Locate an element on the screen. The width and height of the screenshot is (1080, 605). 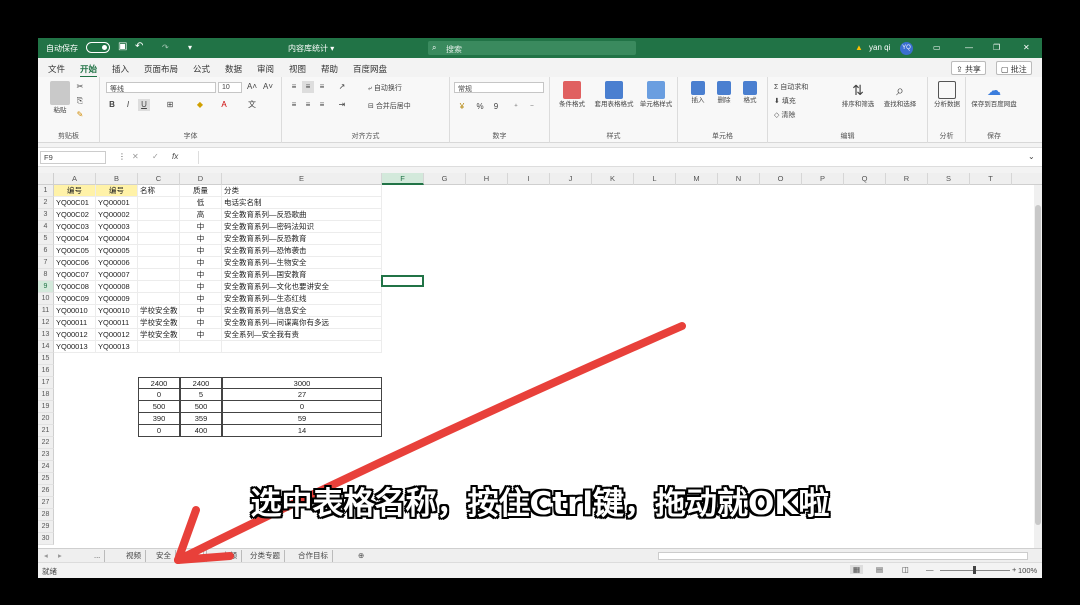
indent-icon: ⇥ is located at coordinates (342, 105).